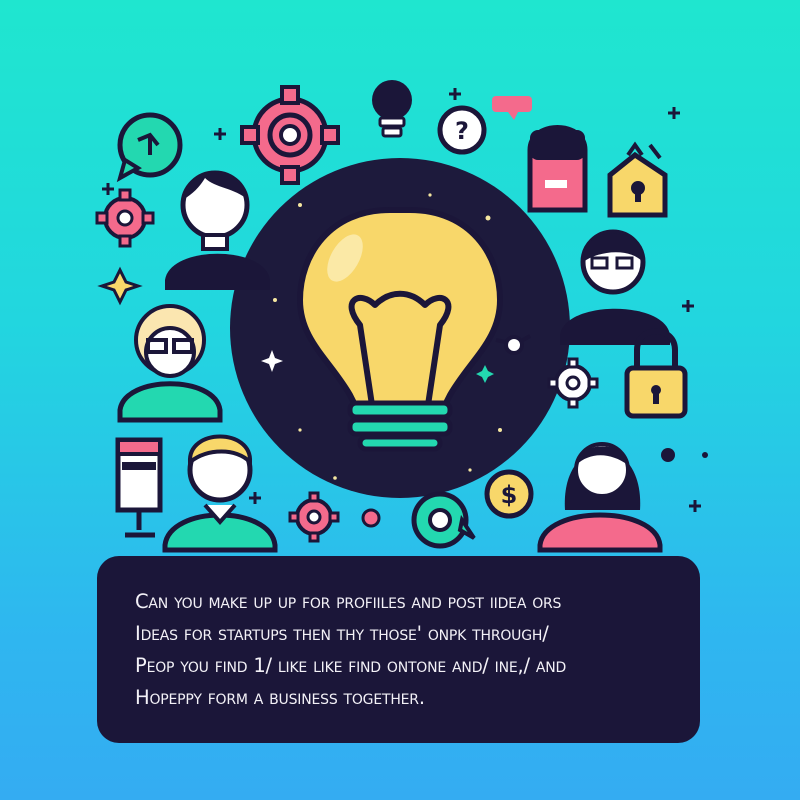  What do you see at coordinates (512, 108) in the screenshot?
I see `message-icon` at bounding box center [512, 108].